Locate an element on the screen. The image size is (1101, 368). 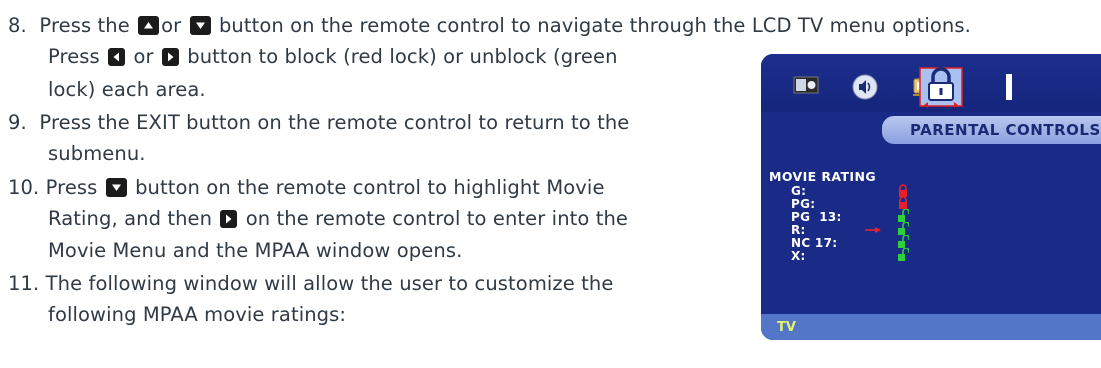
step-number: 10. is located at coordinates (24, 187).